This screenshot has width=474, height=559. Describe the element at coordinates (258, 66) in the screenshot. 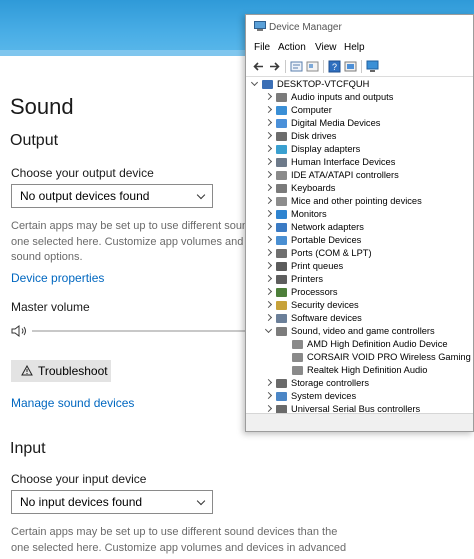

I see `back-arrow-icon` at that location.